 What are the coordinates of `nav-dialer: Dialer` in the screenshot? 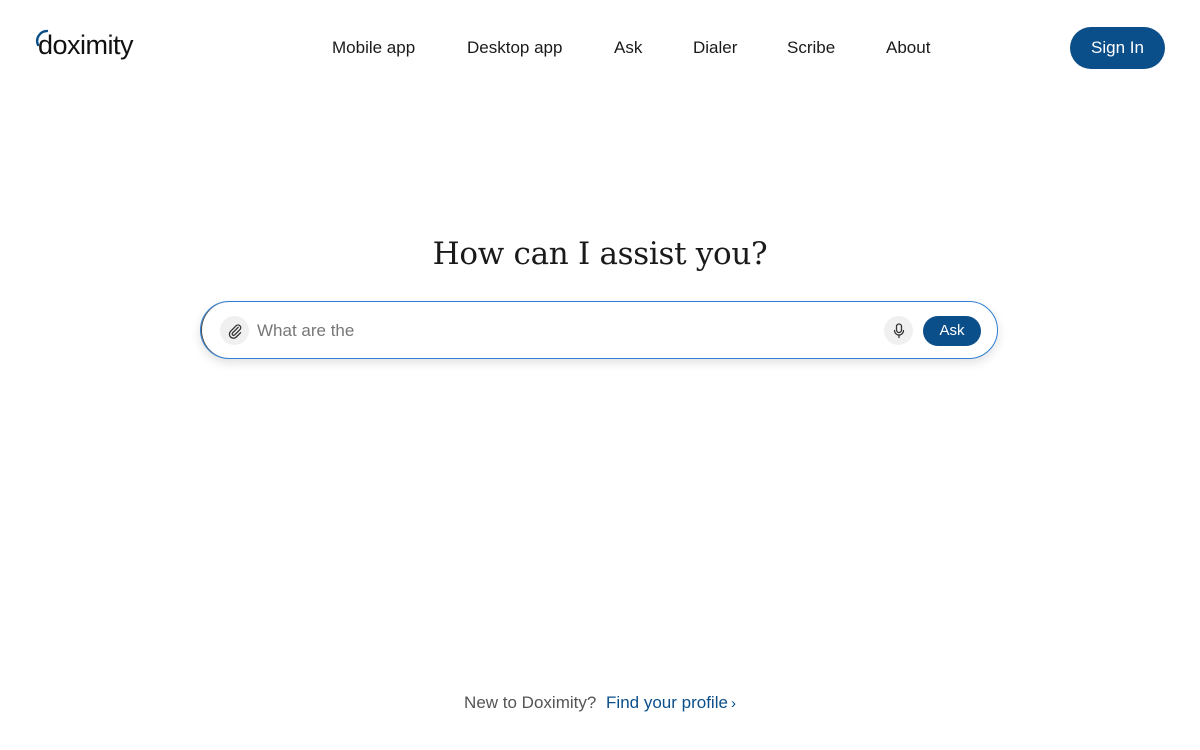 It's located at (715, 48).